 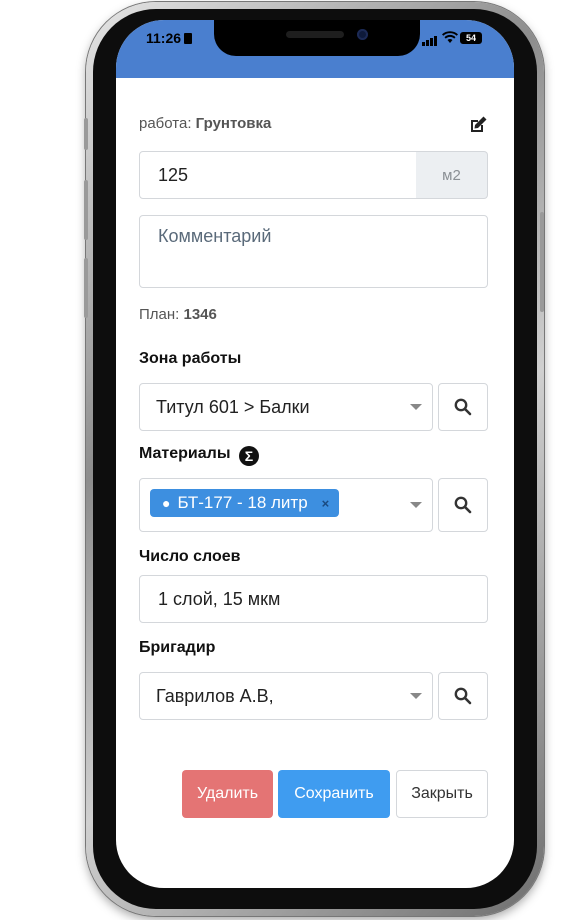 What do you see at coordinates (169, 38) in the screenshot?
I see `status-time: 11:26` at bounding box center [169, 38].